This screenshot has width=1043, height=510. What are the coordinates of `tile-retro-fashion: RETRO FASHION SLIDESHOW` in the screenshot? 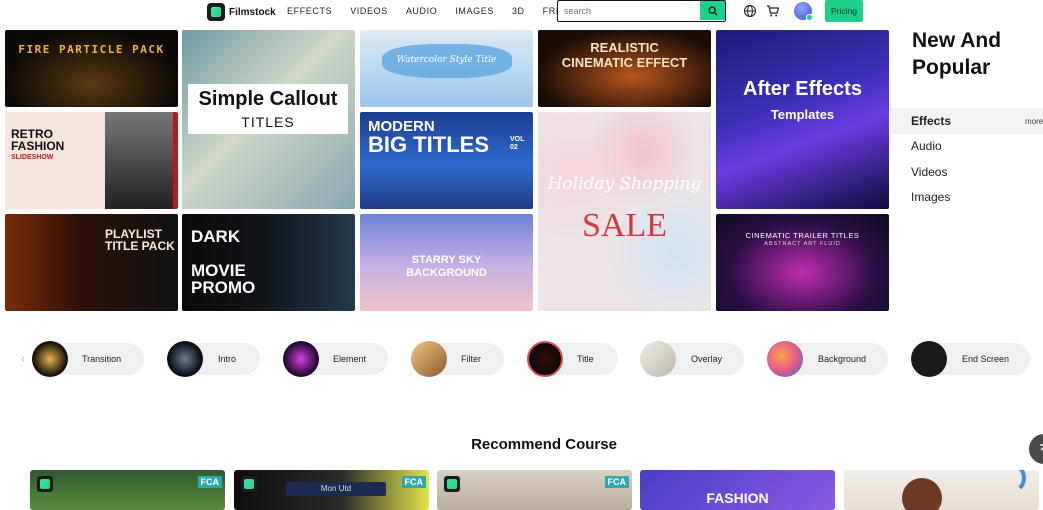 It's located at (91, 160).